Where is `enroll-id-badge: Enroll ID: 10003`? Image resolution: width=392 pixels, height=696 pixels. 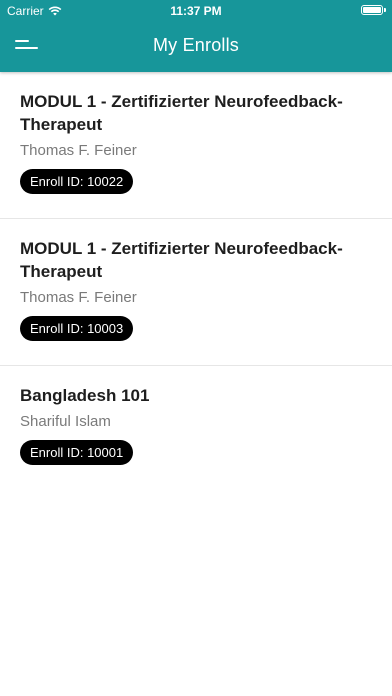 enroll-id-badge: Enroll ID: 10003 is located at coordinates (77, 328).